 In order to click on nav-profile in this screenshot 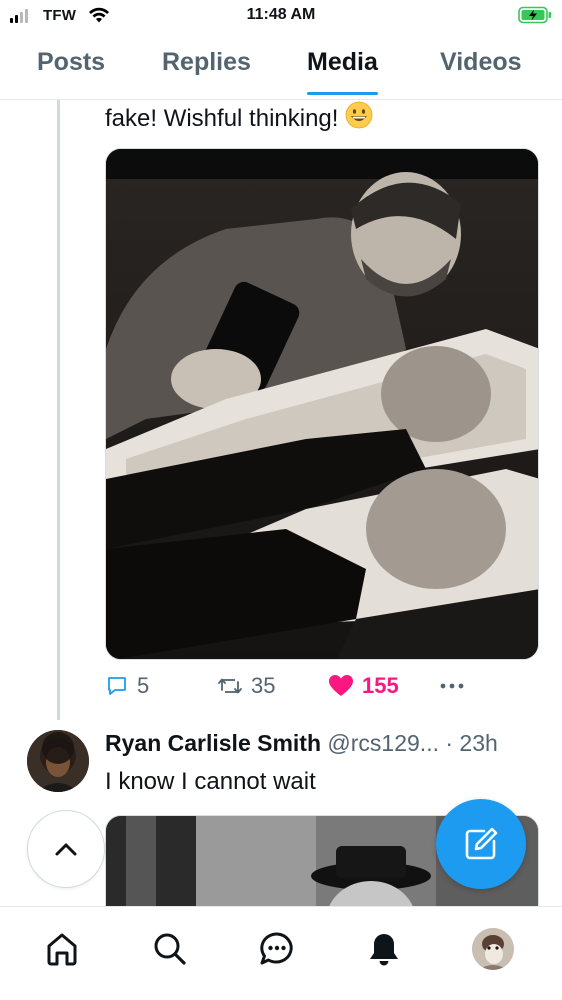, I will do `click(493, 949)`.